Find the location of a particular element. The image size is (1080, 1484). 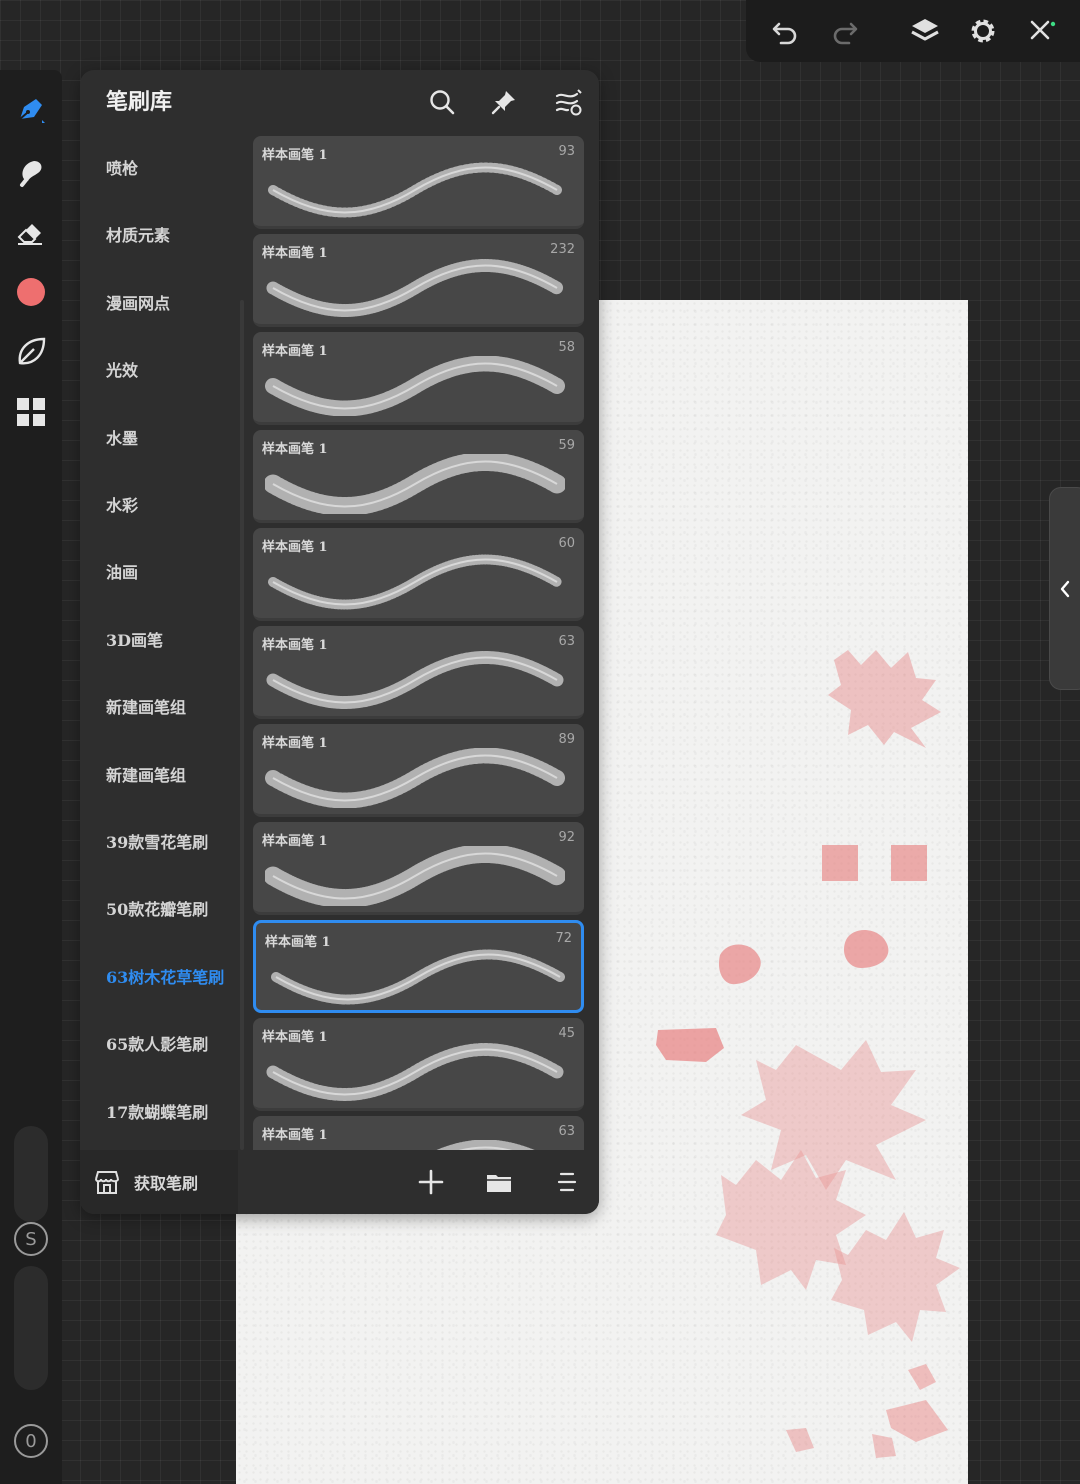

smudge-tool-button is located at coordinates (31, 172).